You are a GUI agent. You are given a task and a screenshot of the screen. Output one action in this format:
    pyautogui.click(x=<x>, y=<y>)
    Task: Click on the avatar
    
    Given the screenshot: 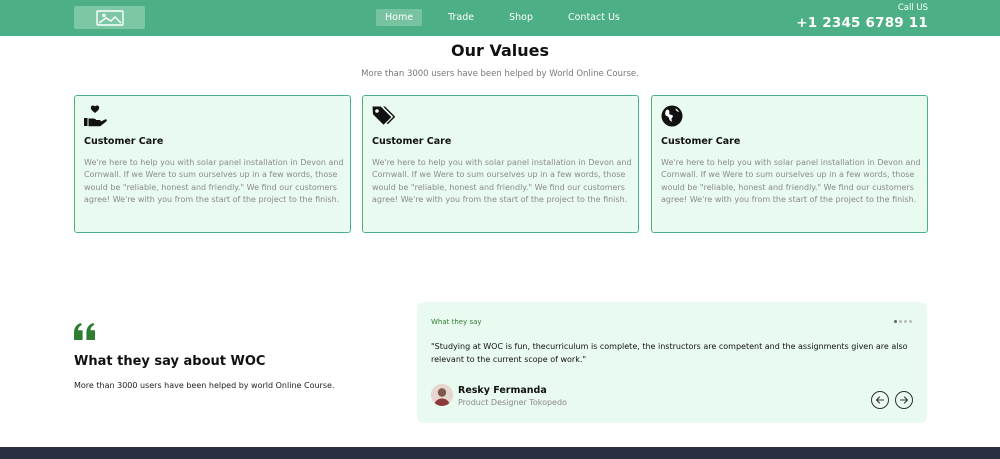 What is the action you would take?
    pyautogui.click(x=442, y=395)
    